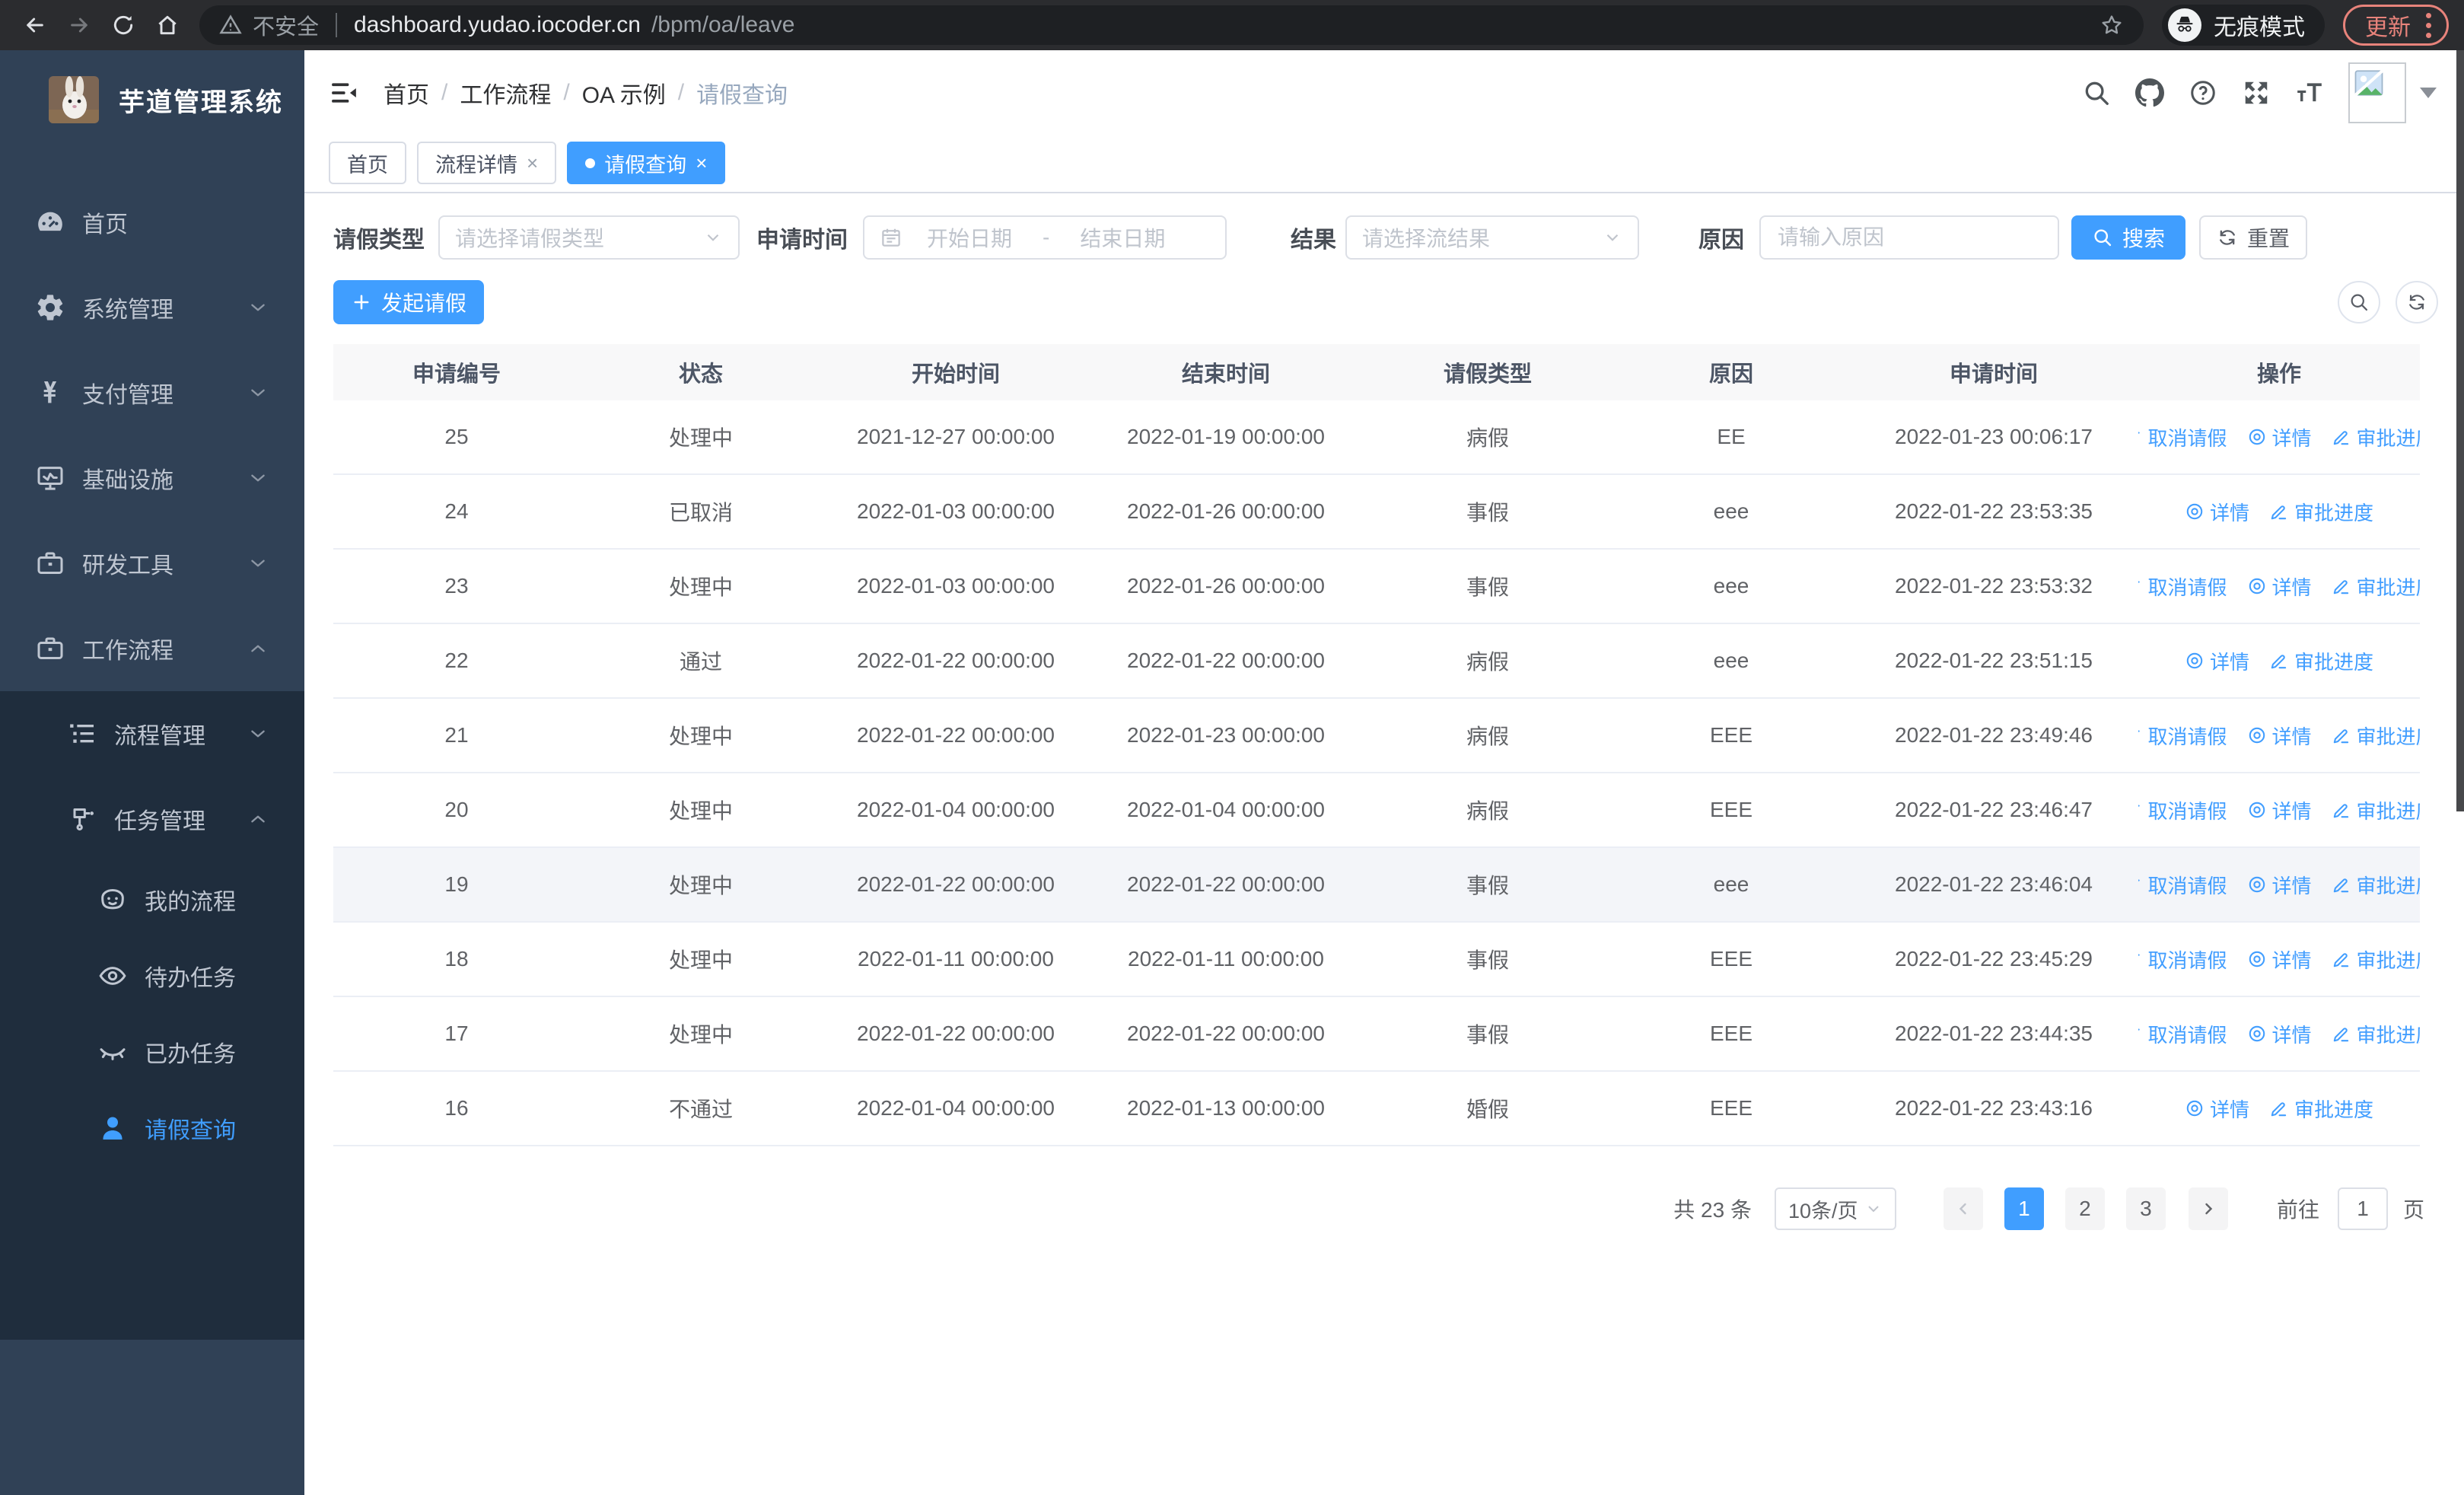  Describe the element at coordinates (344, 93) in the screenshot. I see `sidebar-collapse-icon` at that location.